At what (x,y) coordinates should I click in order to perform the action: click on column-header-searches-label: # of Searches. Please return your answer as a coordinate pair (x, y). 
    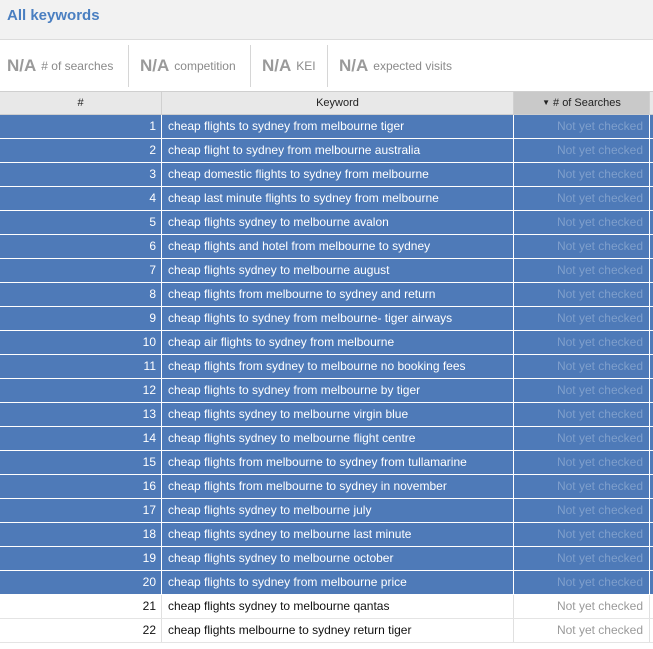
    Looking at the image, I should click on (587, 103).